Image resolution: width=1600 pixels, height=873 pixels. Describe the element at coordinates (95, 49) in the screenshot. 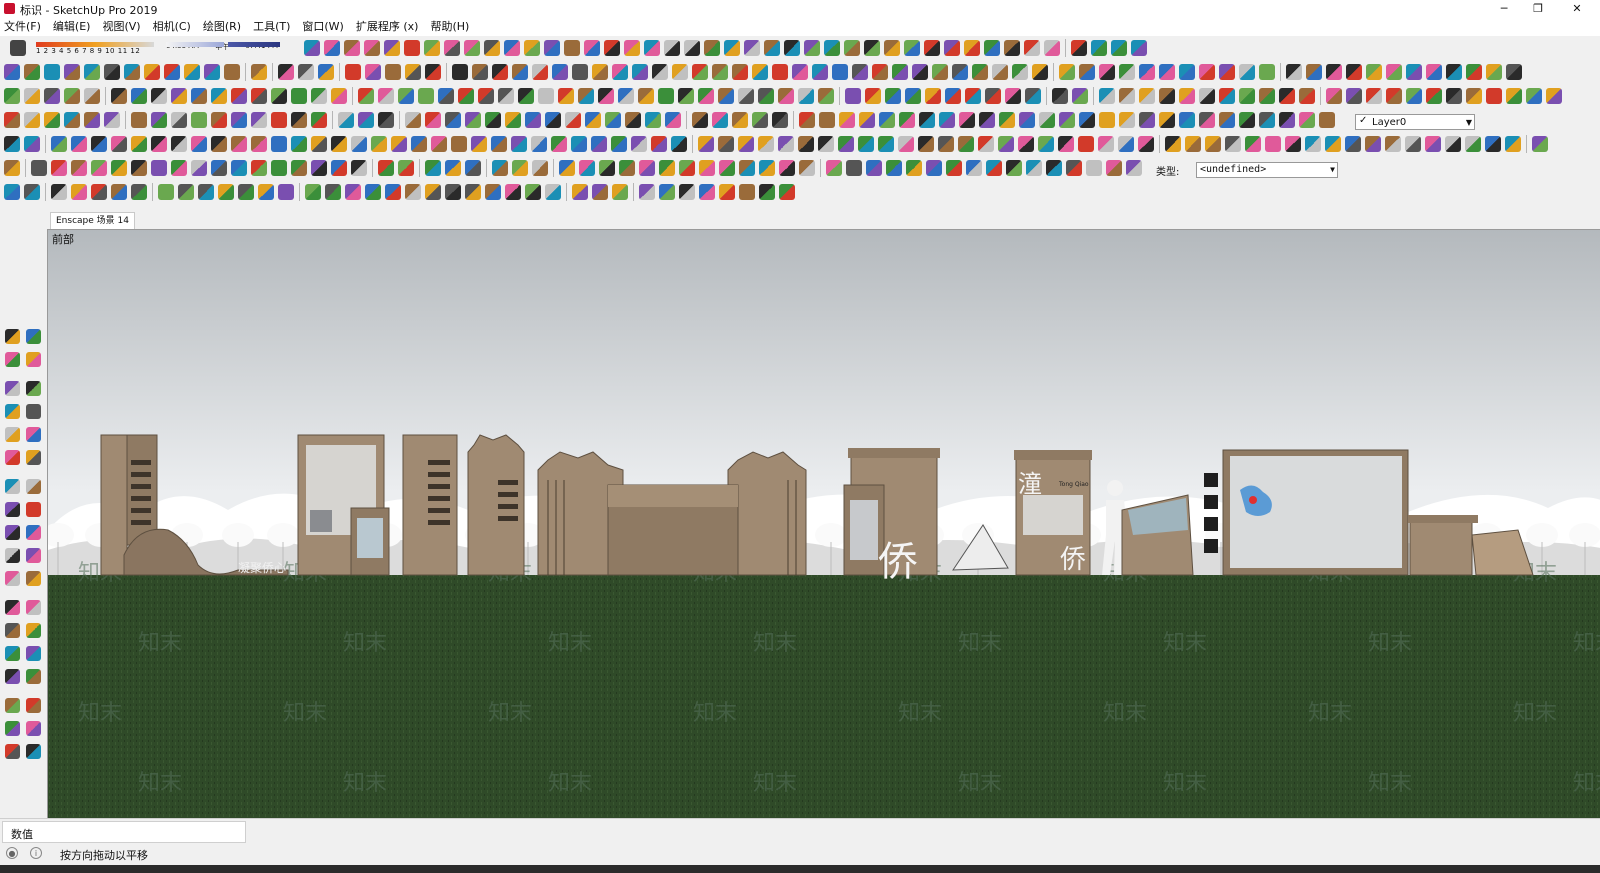

I see `shadow-date-slider: 1 2 3 4 5 6 7 8 9 10 11 12` at that location.